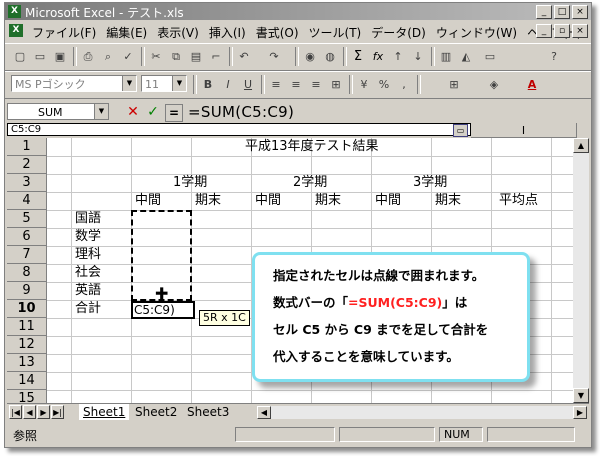  What do you see at coordinates (27, 345) in the screenshot?
I see `row-header-12: 12` at bounding box center [27, 345].